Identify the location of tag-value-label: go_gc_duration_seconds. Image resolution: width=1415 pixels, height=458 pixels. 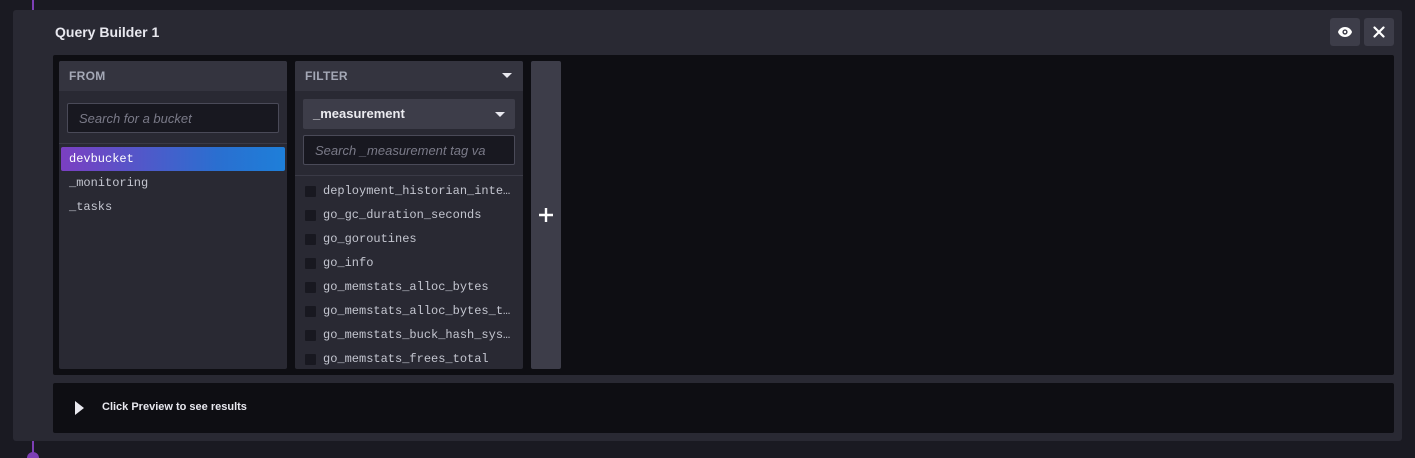
(402, 215).